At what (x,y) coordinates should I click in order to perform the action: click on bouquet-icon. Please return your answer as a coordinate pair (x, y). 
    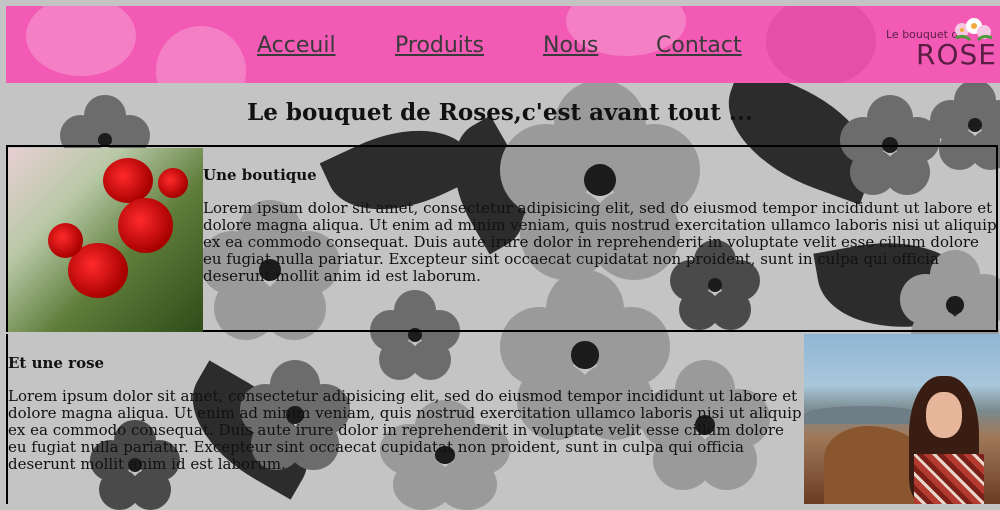
    Looking at the image, I should click on (974, 30).